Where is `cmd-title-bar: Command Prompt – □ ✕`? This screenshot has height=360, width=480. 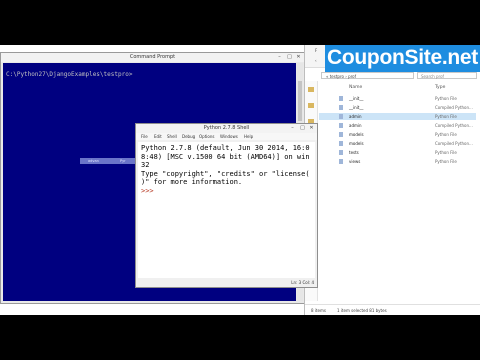
cmd-title-bar: Command Prompt – □ ✕ is located at coordinates (152, 57).